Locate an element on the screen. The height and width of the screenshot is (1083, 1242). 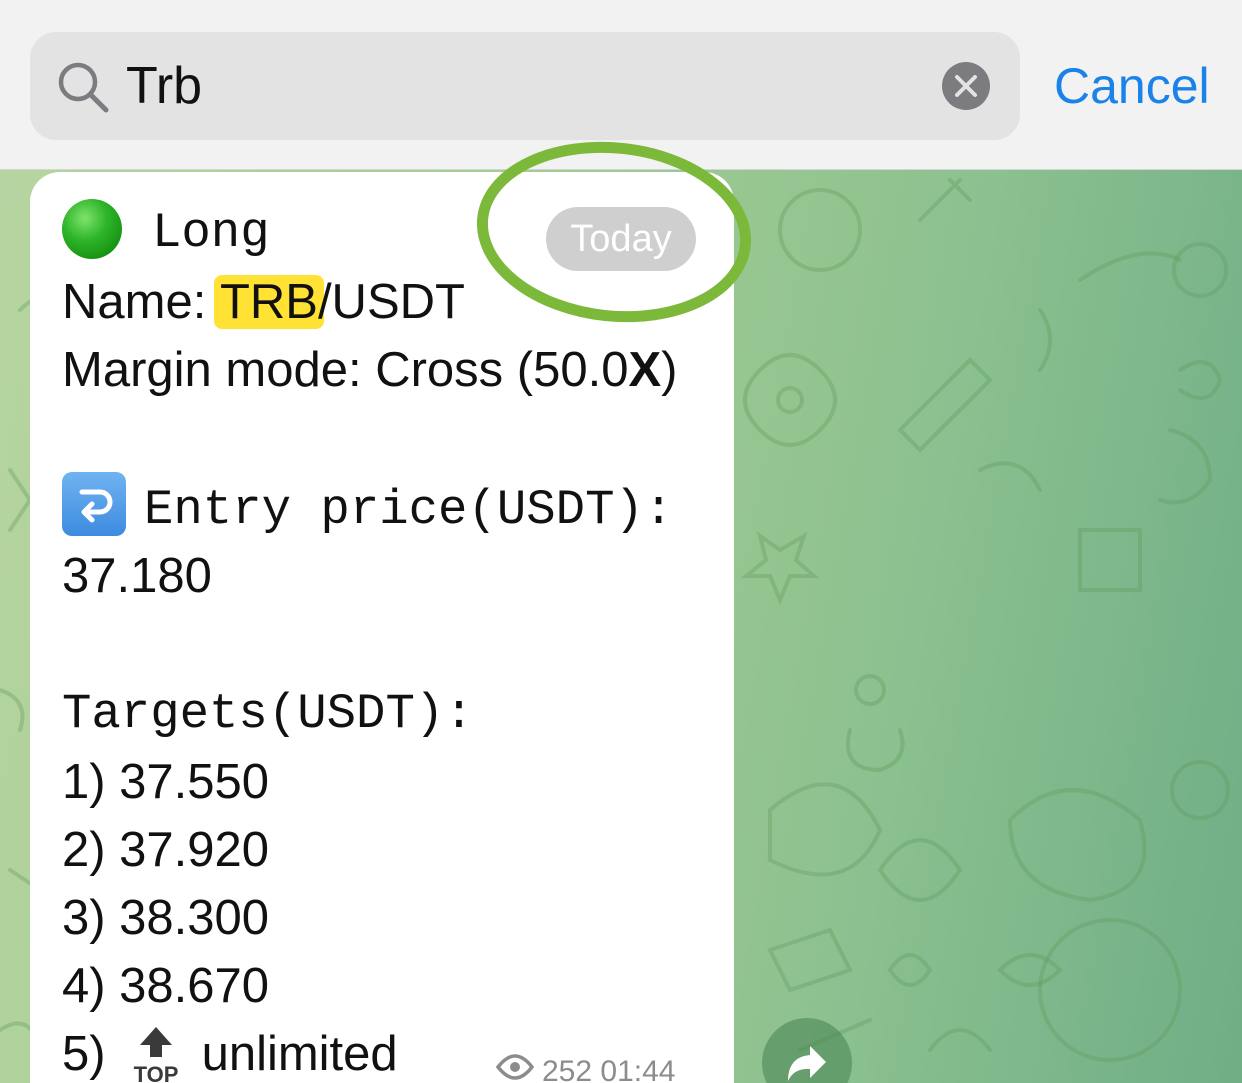
target5-value: unlimited is located at coordinates (299, 1054).